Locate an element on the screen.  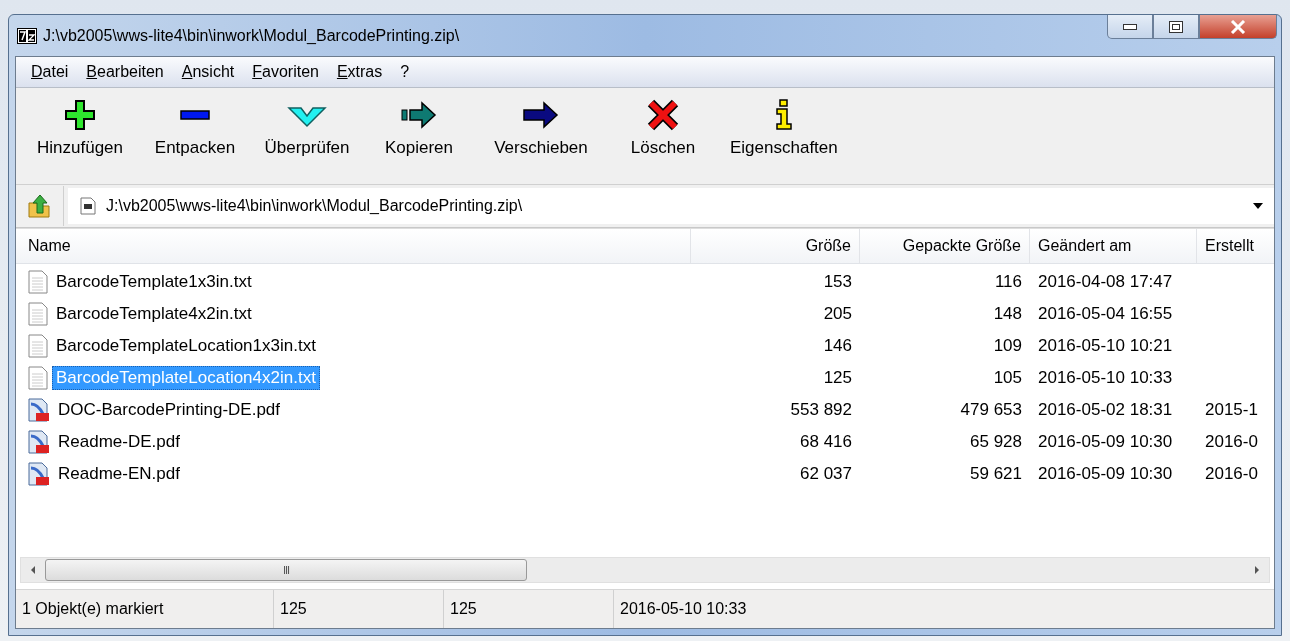
file-name: Readme-DE.pdf is located at coordinates (119, 442).